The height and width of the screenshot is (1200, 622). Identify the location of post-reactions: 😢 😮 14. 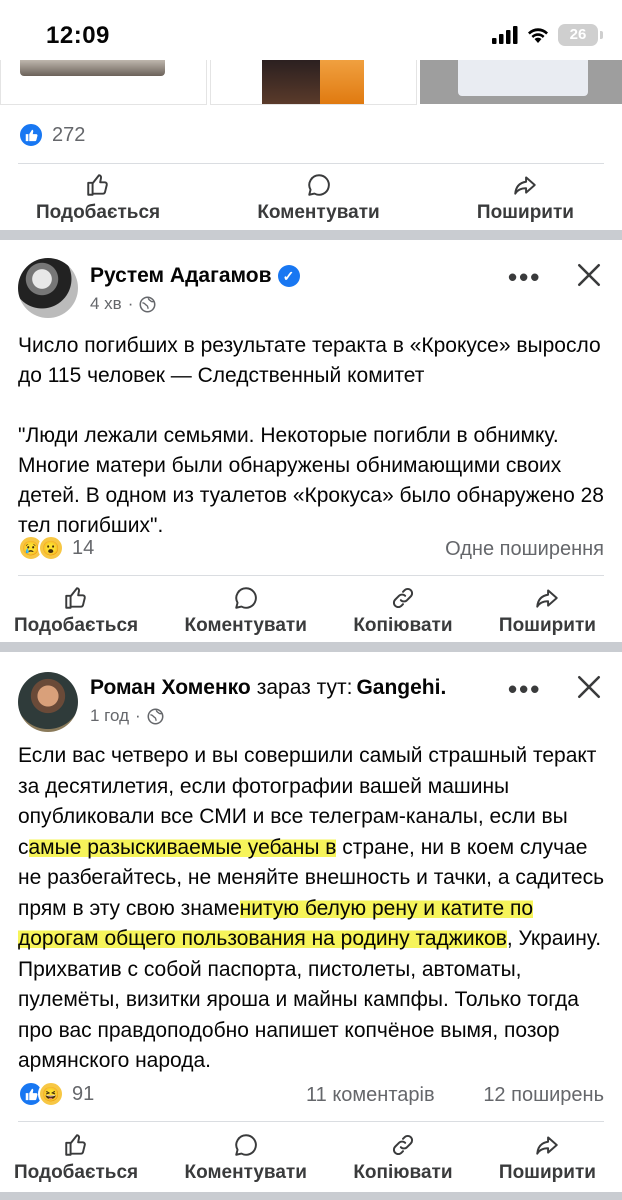
(56, 548).